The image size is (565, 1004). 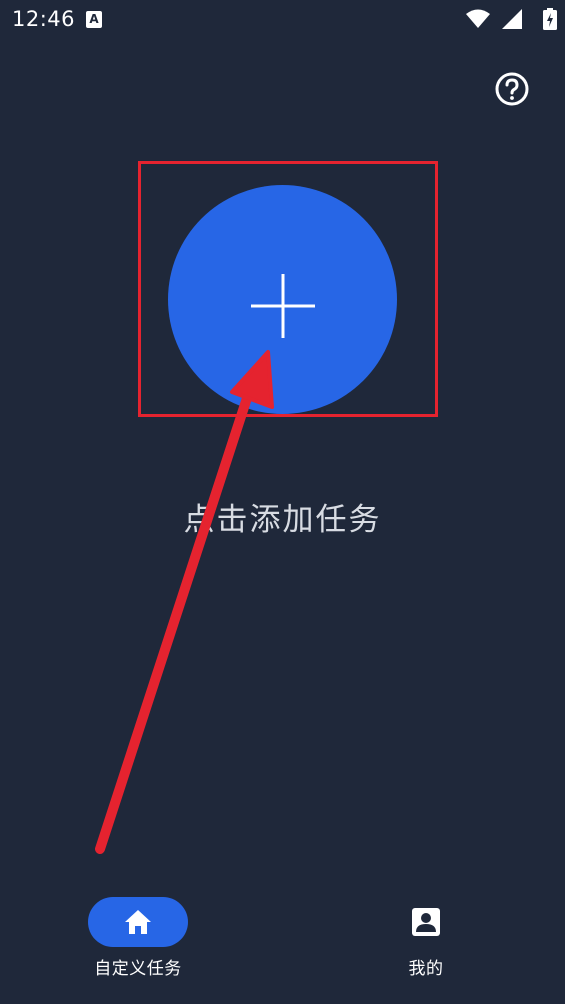 What do you see at coordinates (282, 520) in the screenshot?
I see `add-task-hint: 点击添加任务` at bounding box center [282, 520].